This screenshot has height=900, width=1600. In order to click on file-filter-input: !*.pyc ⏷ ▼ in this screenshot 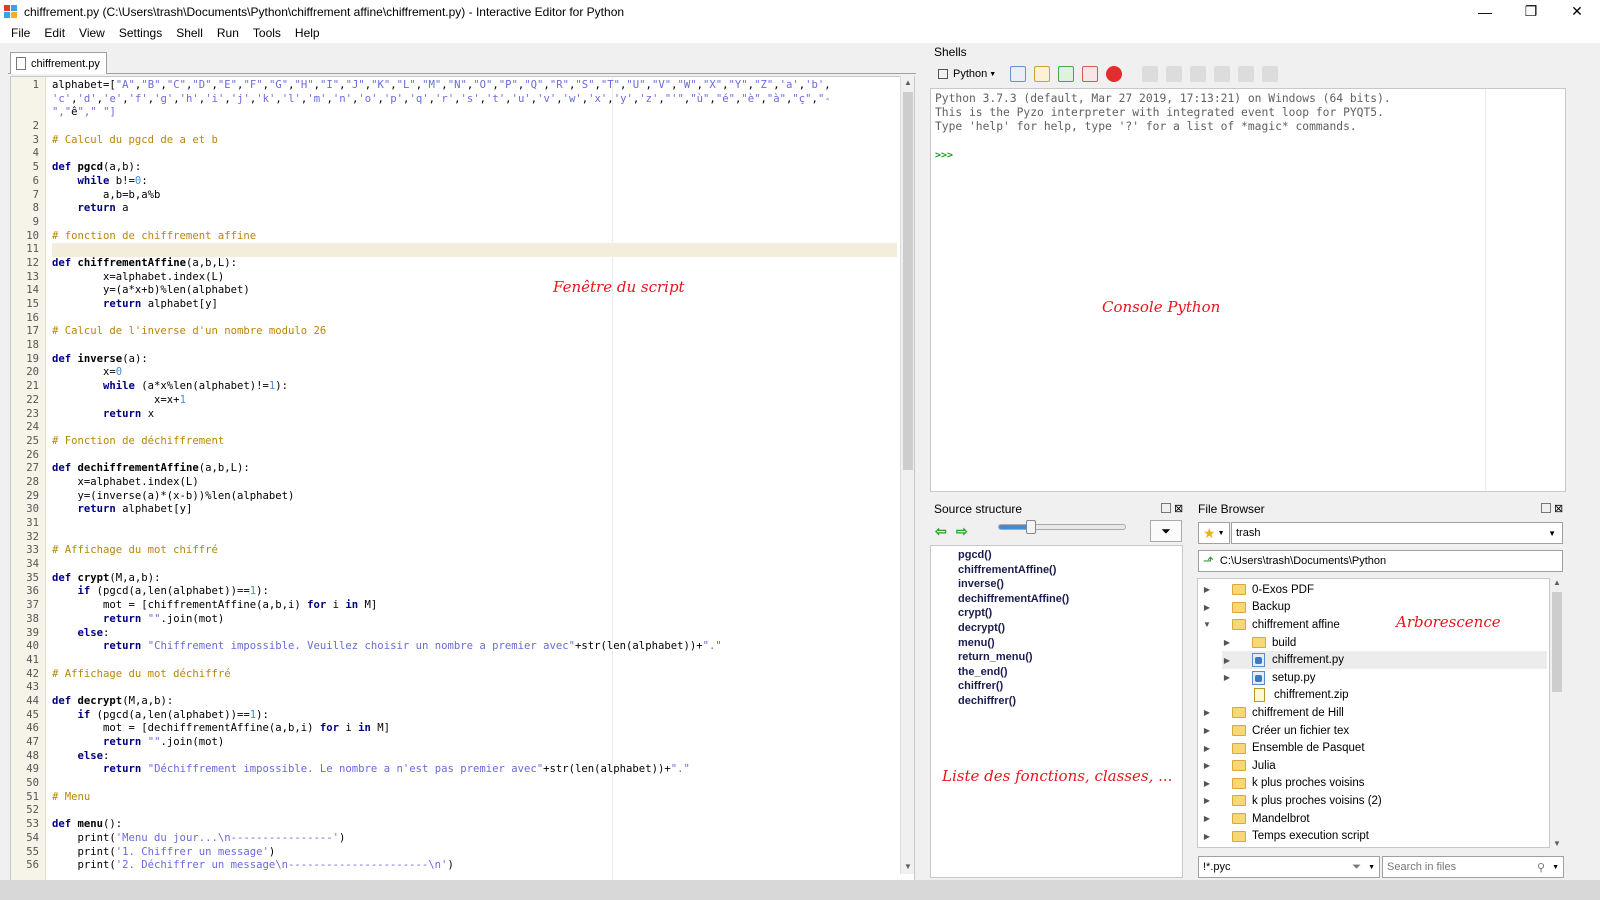, I will do `click(1289, 867)`.